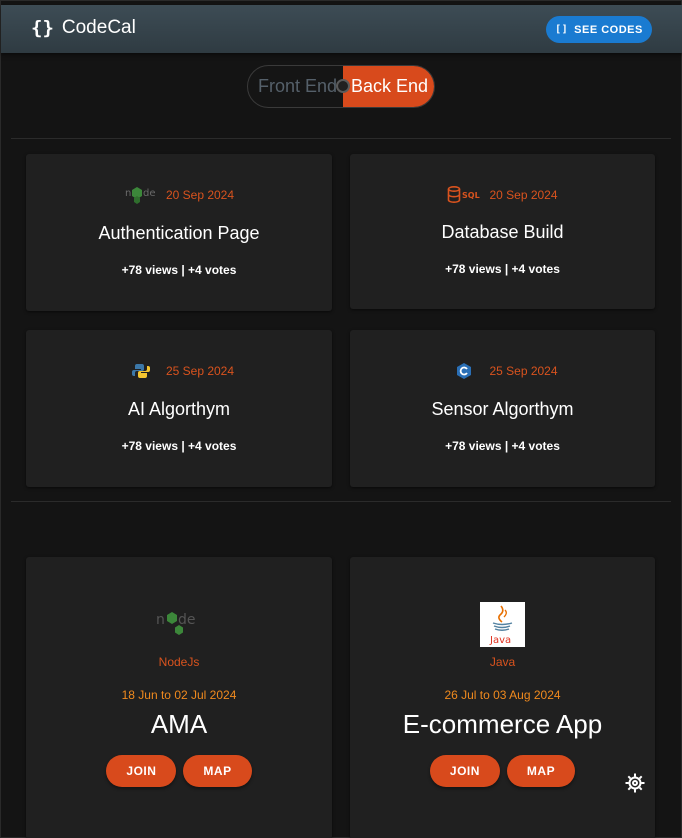 This screenshot has width=682, height=838. I want to click on project-title: Database Build, so click(502, 232).